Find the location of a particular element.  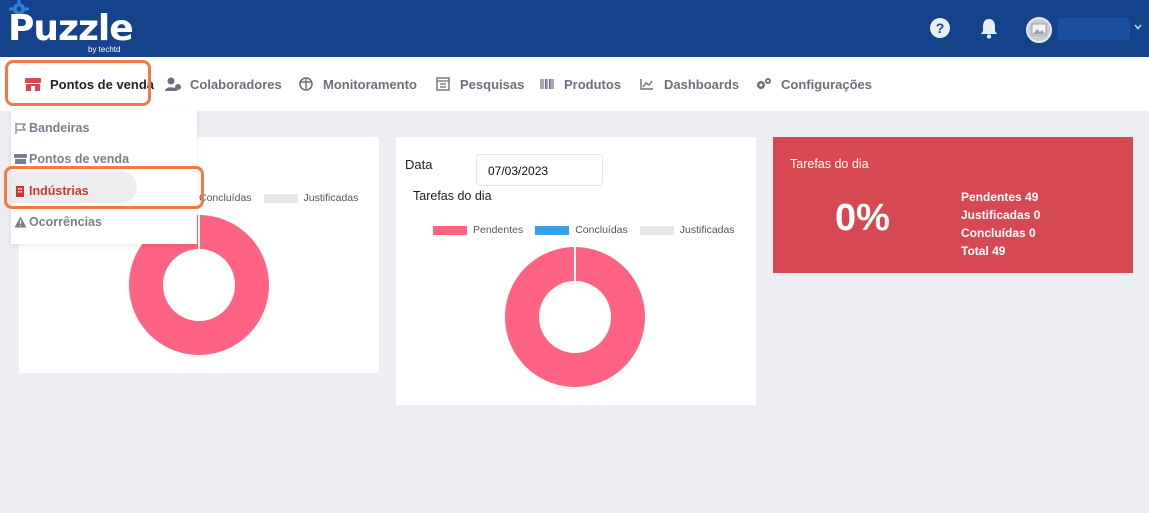

summary-title: Tarefas do dia is located at coordinates (829, 164).